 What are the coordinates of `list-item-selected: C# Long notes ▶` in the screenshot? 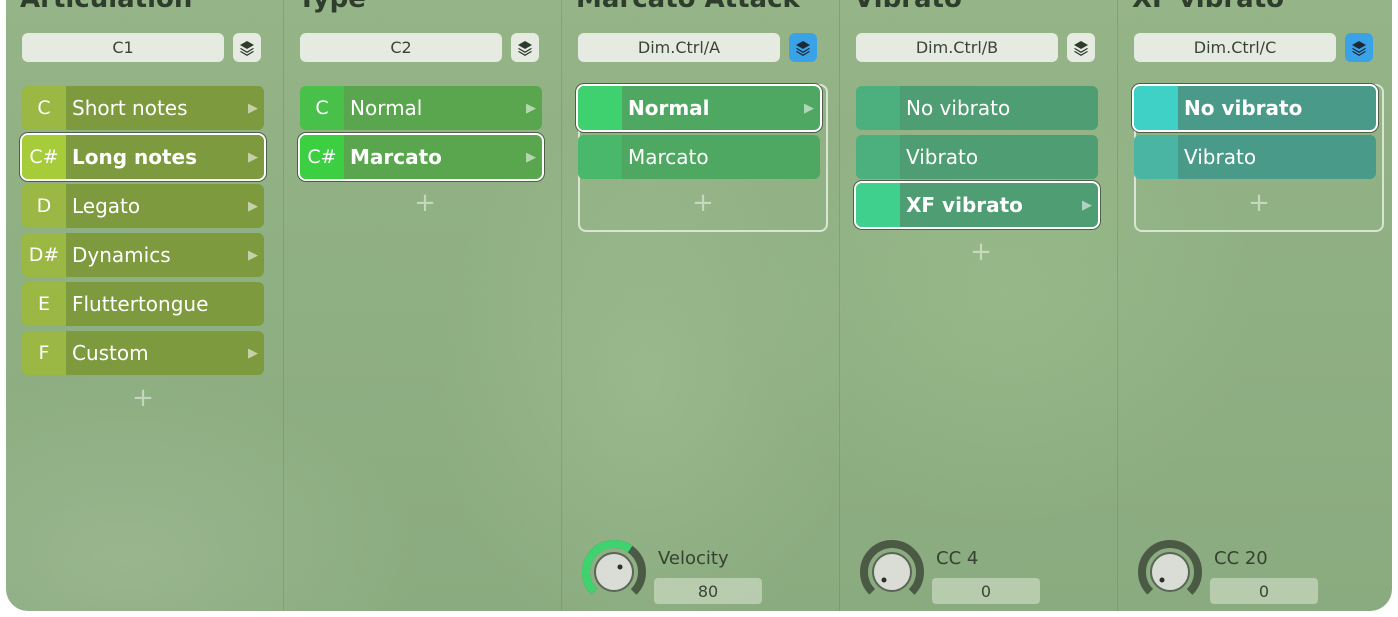 It's located at (143, 157).